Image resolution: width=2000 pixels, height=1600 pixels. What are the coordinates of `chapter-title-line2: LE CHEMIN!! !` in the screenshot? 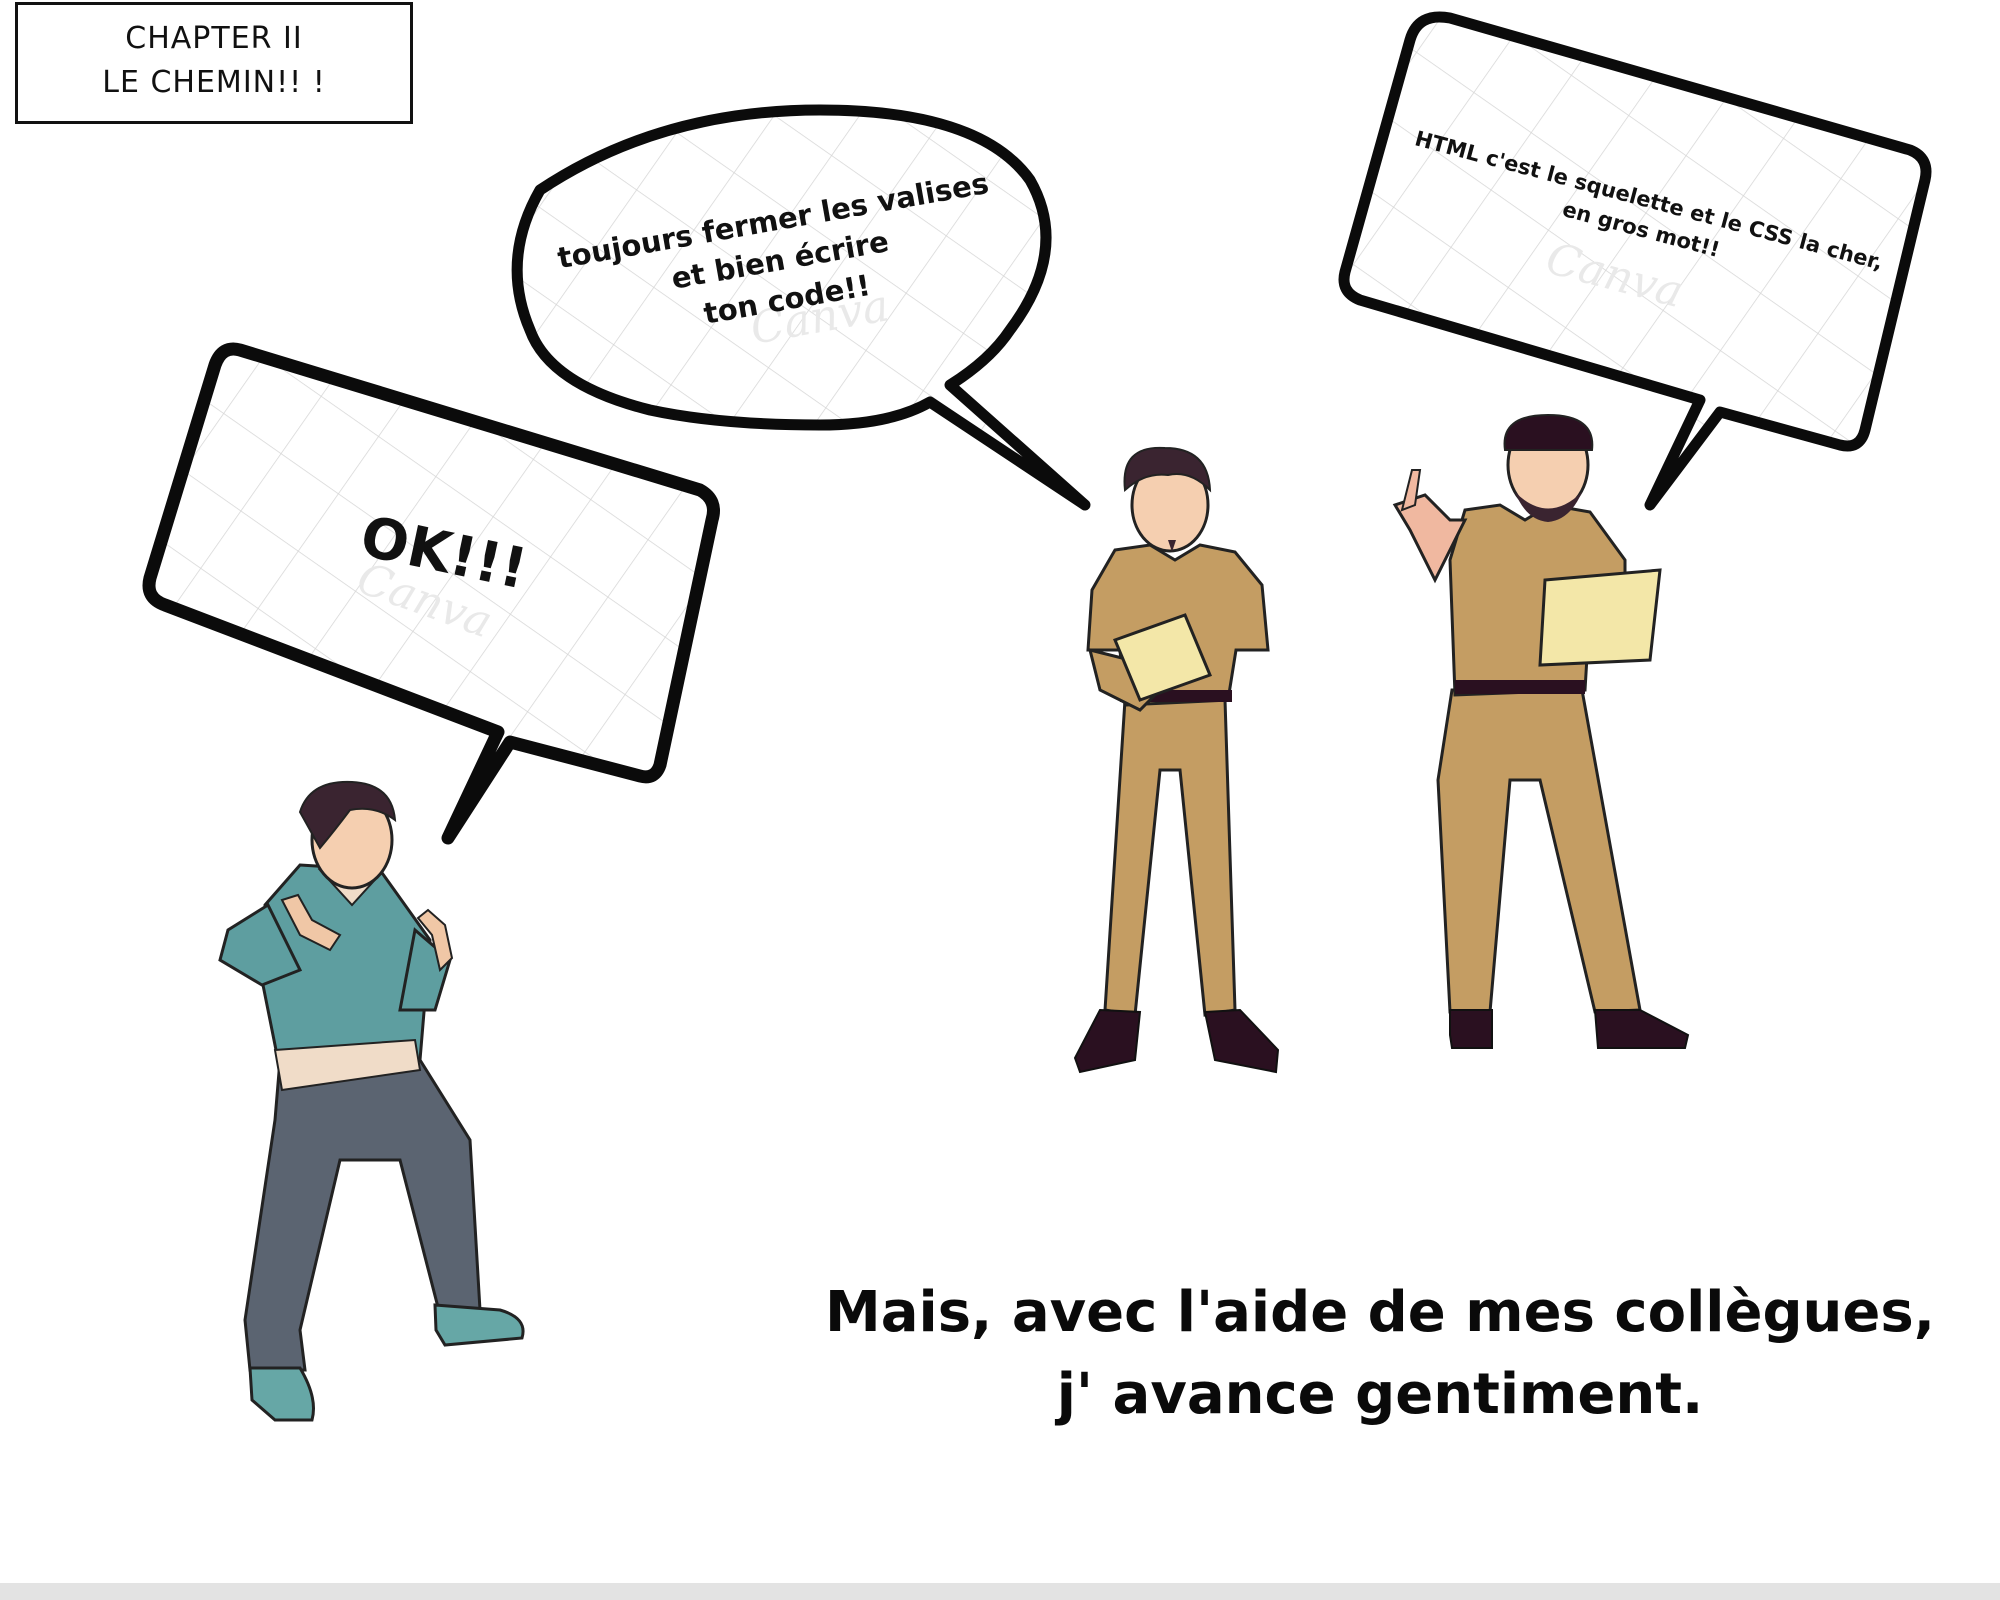 It's located at (214, 82).